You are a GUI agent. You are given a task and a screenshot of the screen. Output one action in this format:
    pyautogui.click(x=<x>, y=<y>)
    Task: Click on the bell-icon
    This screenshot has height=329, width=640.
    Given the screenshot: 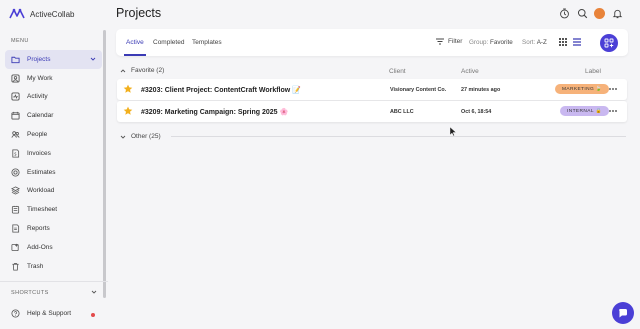 What is the action you would take?
    pyautogui.click(x=617, y=13)
    